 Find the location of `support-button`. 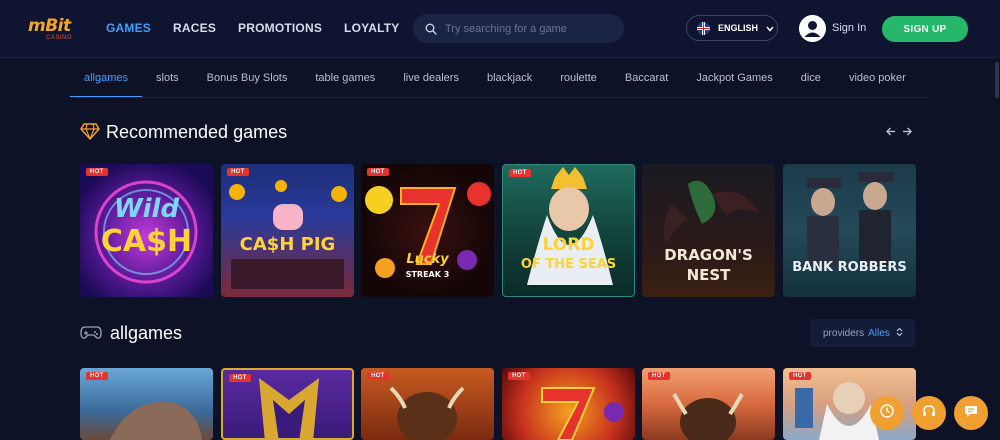

support-button is located at coordinates (929, 413).